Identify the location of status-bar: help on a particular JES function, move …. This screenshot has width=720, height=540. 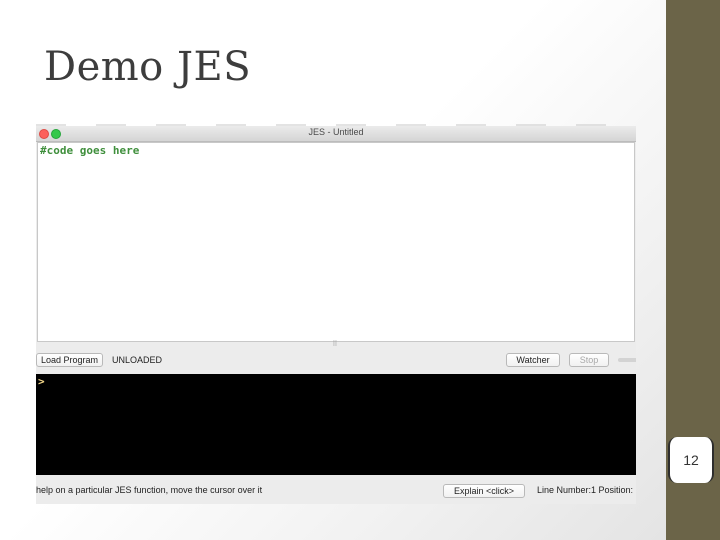
(336, 490).